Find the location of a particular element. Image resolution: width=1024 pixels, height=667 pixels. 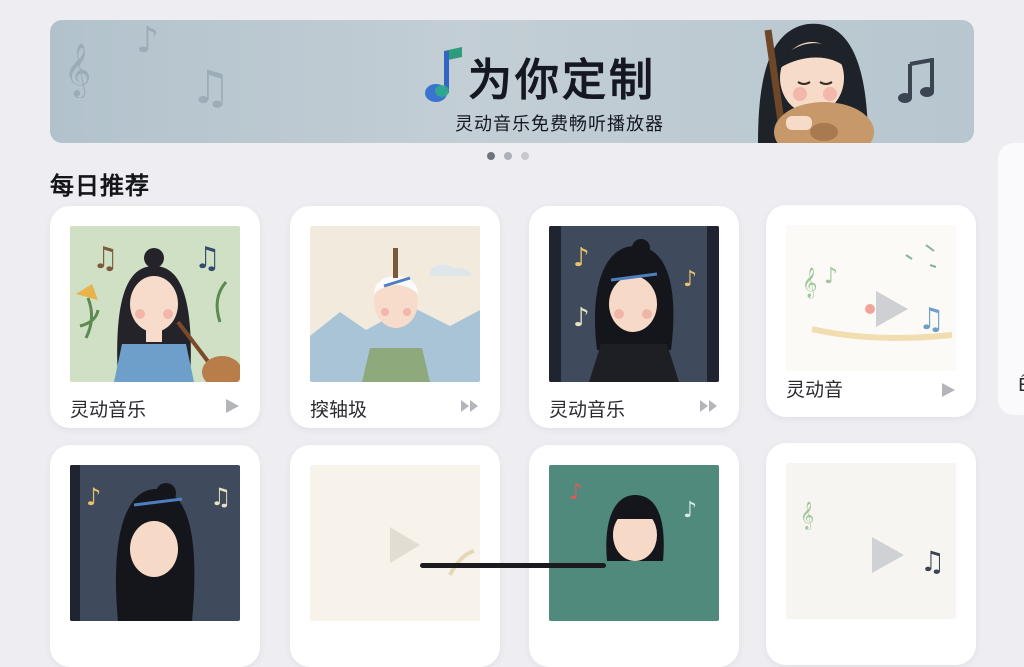

song-title: 揬轴圾 is located at coordinates (339, 410).